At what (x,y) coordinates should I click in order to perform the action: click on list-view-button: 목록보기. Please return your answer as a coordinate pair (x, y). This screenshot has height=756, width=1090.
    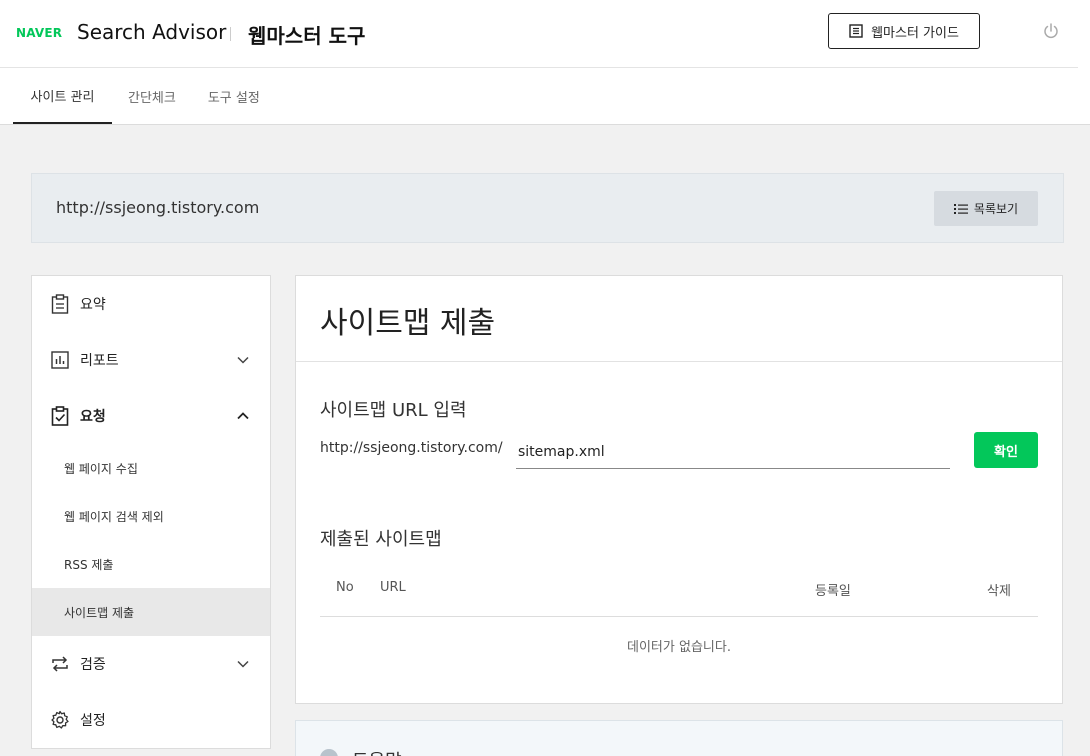
    Looking at the image, I should click on (986, 208).